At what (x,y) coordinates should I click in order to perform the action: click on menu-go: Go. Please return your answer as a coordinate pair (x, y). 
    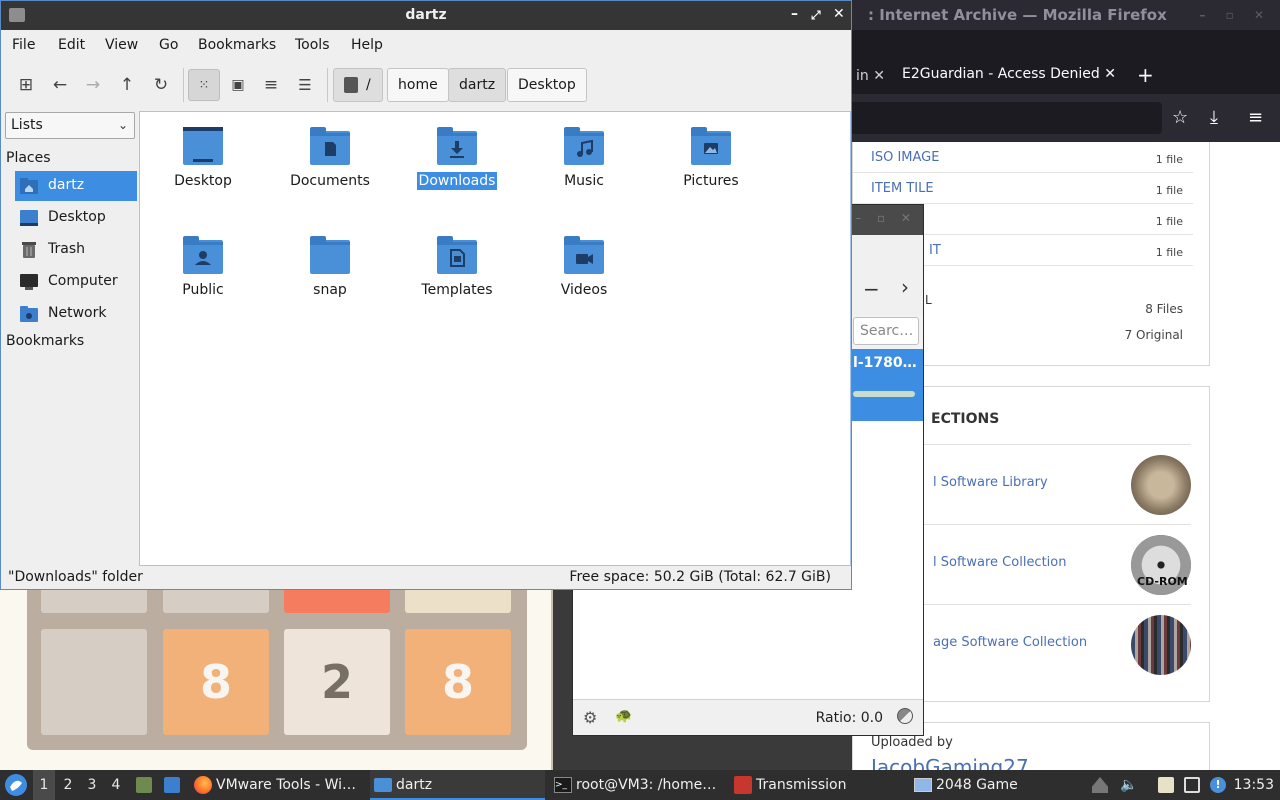
    Looking at the image, I should click on (168, 45).